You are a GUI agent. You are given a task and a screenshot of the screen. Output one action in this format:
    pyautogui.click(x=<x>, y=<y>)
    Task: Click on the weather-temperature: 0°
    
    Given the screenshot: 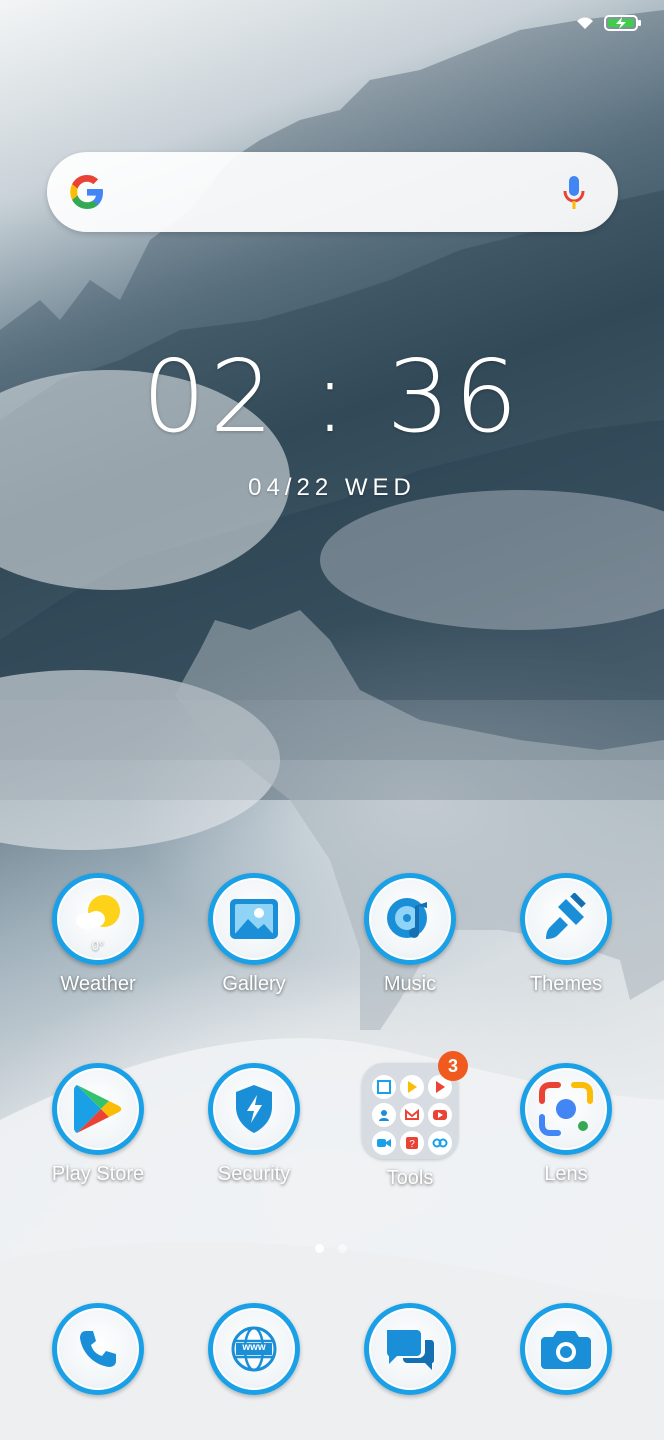 What is the action you would take?
    pyautogui.click(x=98, y=945)
    